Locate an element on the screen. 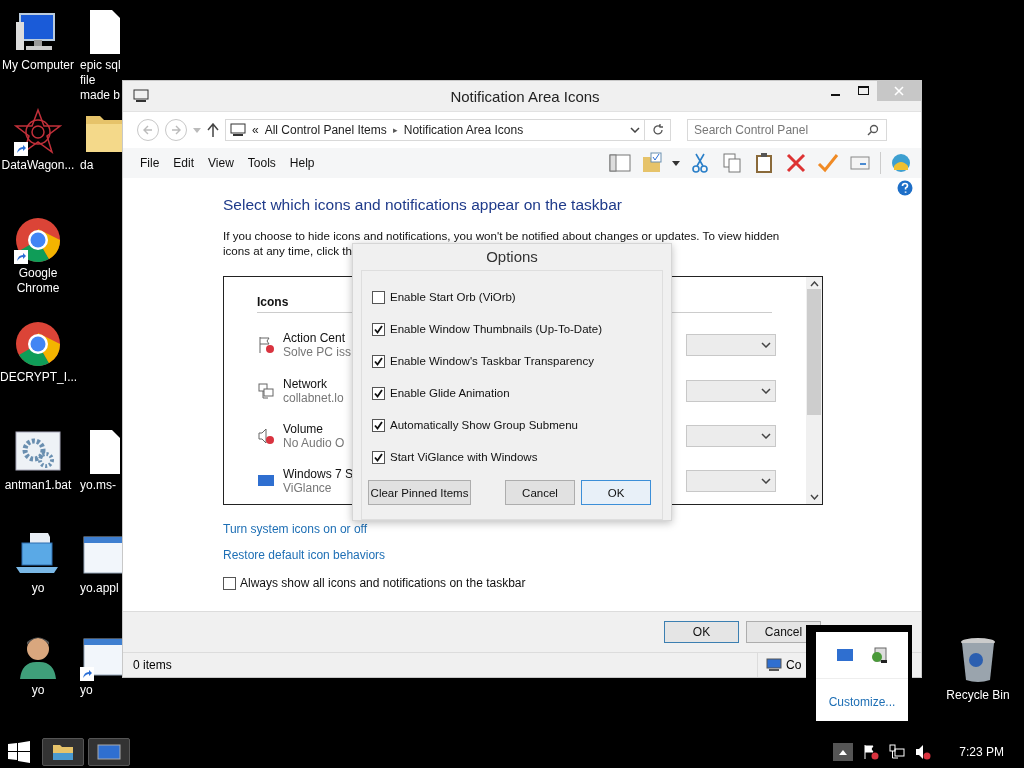  desktop-icon-label: yo.ms- is located at coordinates (98, 485).